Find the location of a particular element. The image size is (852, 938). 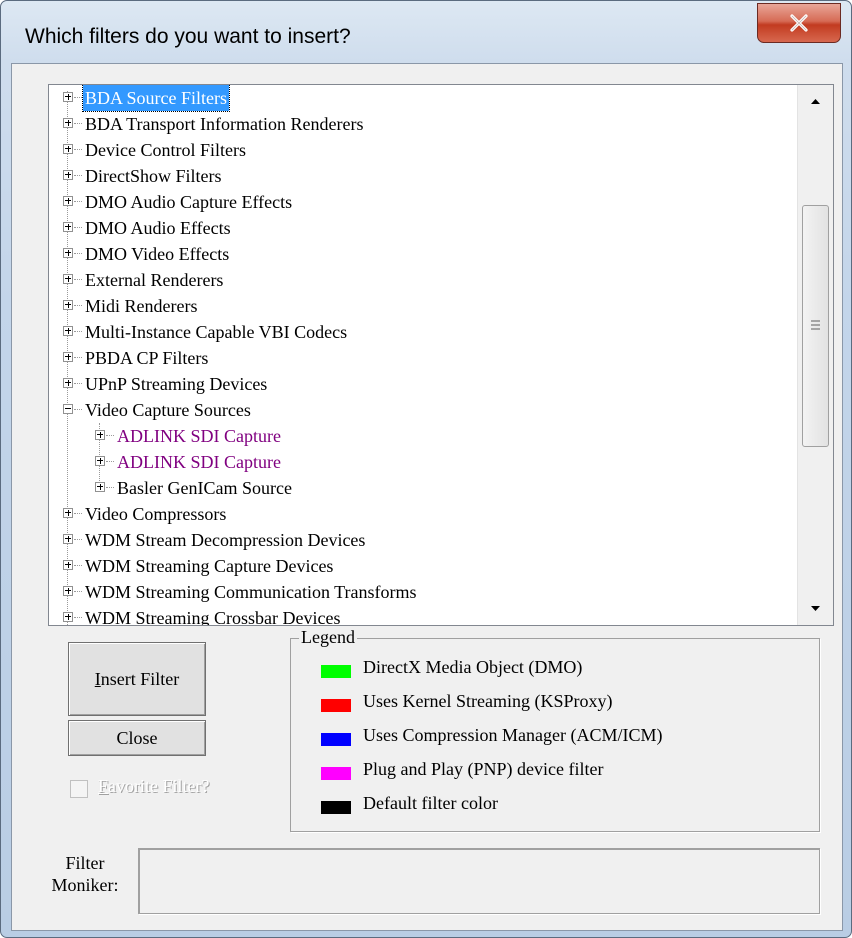

tree-category: External Renderers is located at coordinates (423, 280).